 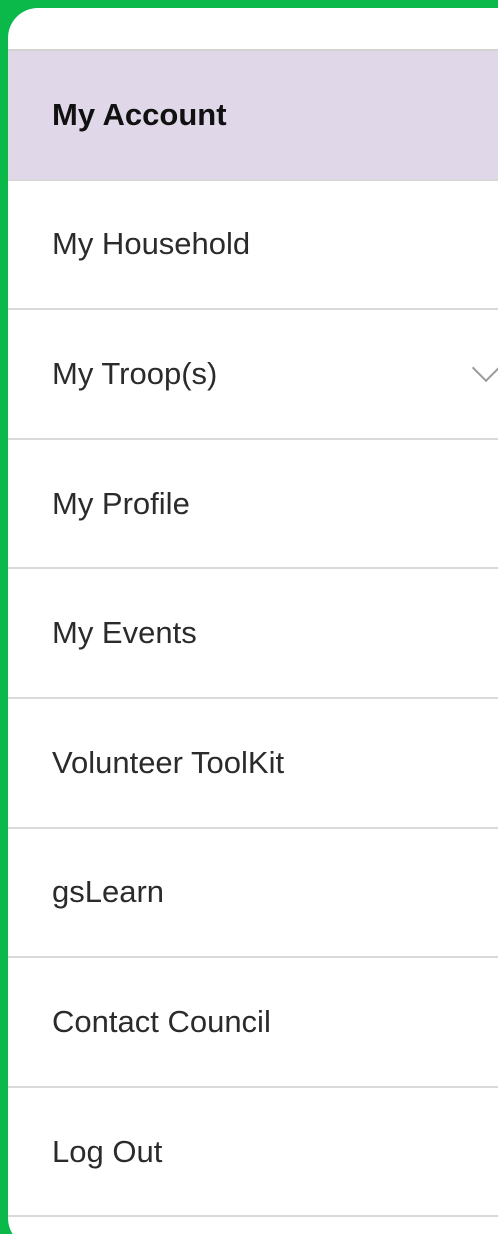 I want to click on menu-item-gslearn: gsLearn, so click(x=253, y=894).